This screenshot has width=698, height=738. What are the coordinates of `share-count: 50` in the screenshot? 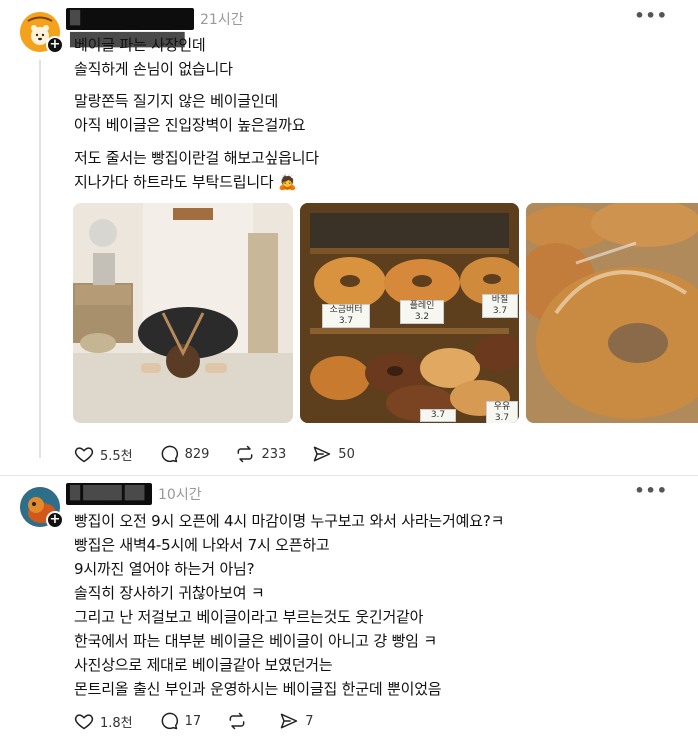 It's located at (346, 454).